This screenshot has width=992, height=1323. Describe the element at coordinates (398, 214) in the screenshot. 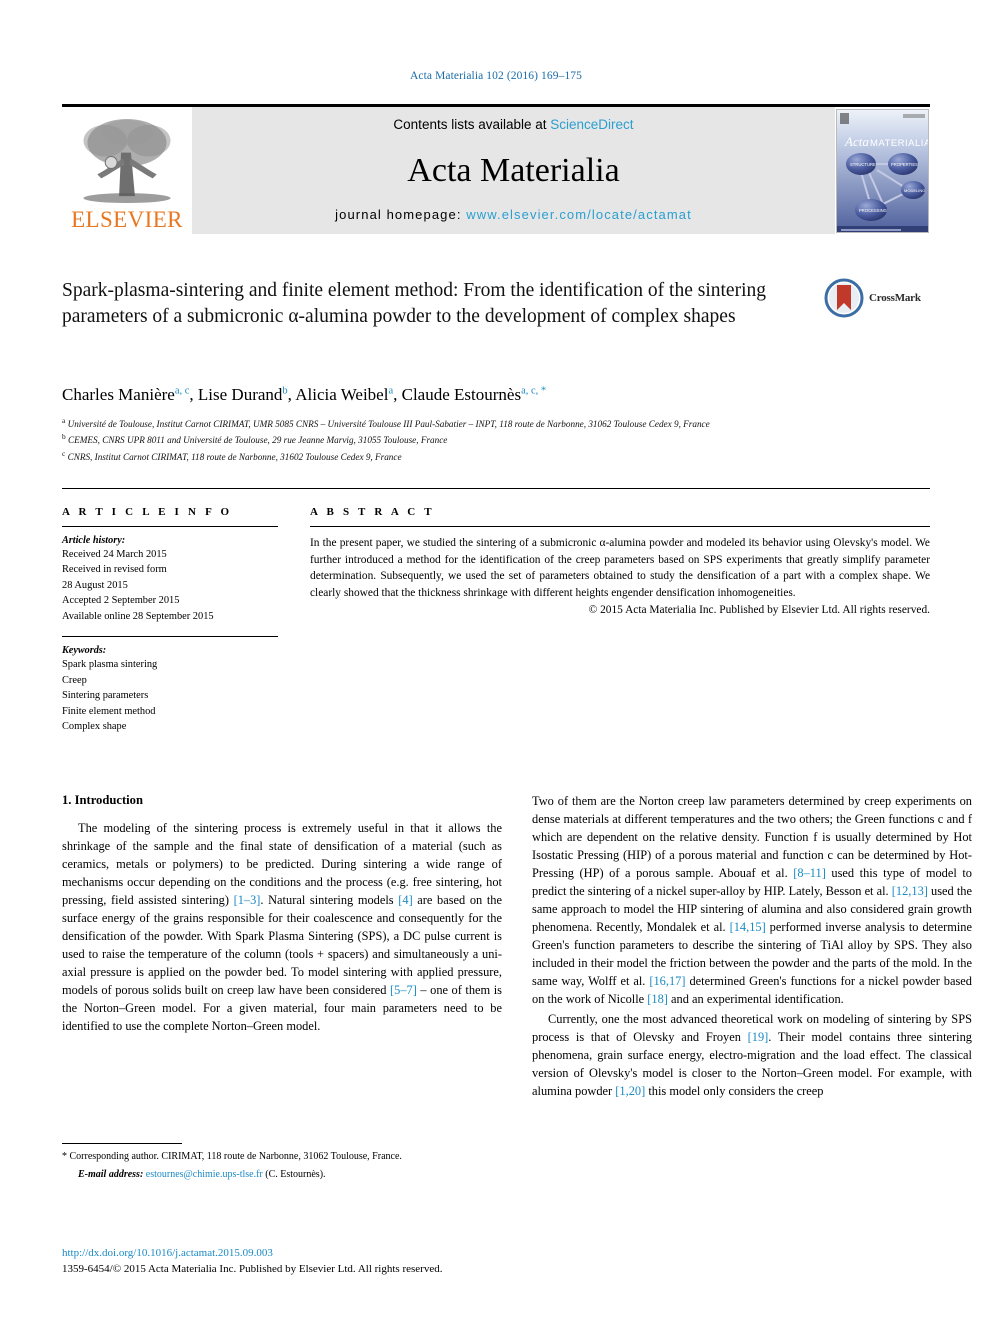

I see `homepage-label: journal homepage:` at that location.